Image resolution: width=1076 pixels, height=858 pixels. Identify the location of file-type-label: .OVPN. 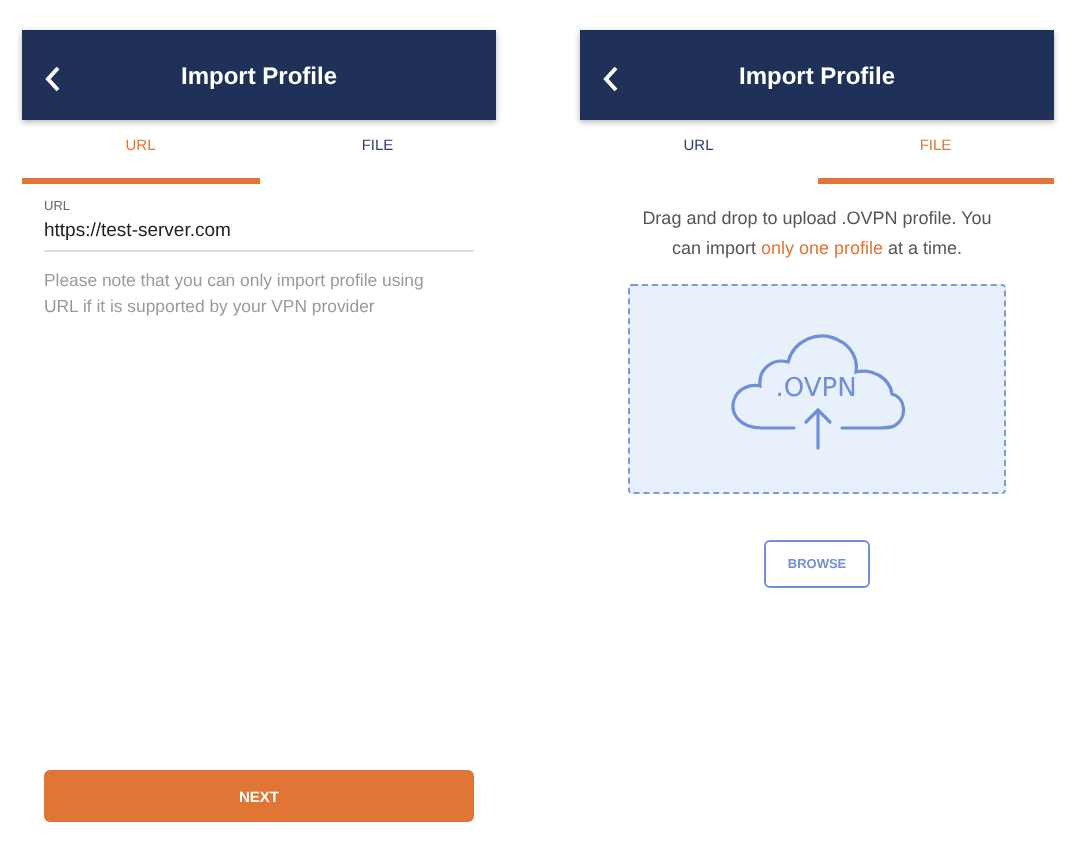
(815, 388).